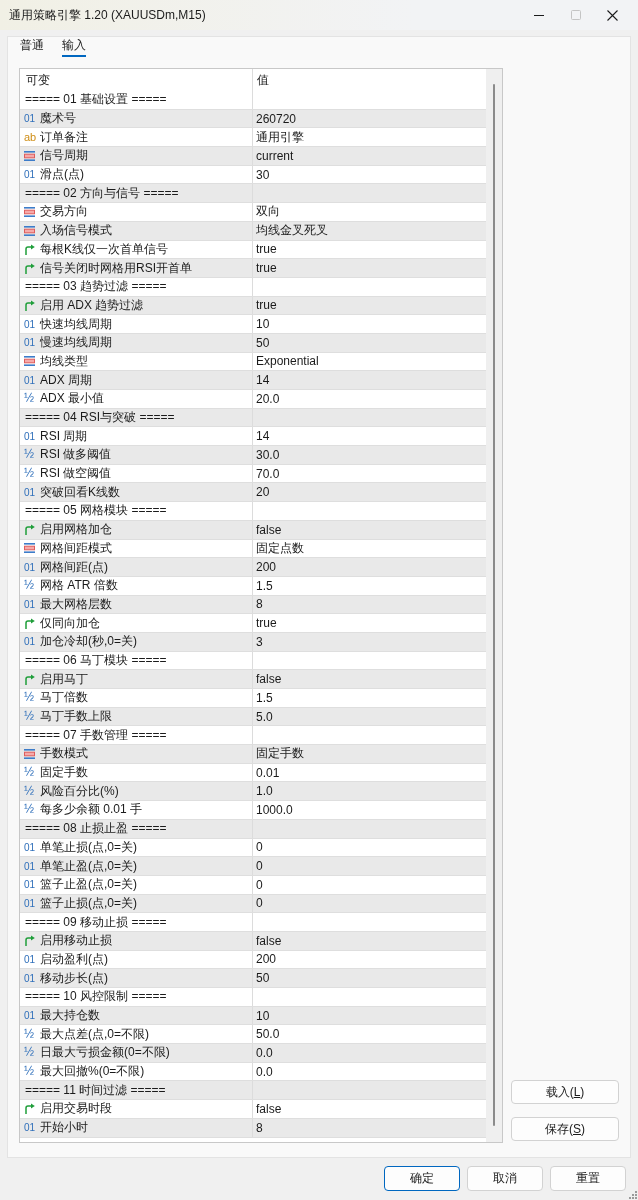  Describe the element at coordinates (253, 1091) in the screenshot. I see `table-row: ===== 11 时间过滤 =====` at that location.